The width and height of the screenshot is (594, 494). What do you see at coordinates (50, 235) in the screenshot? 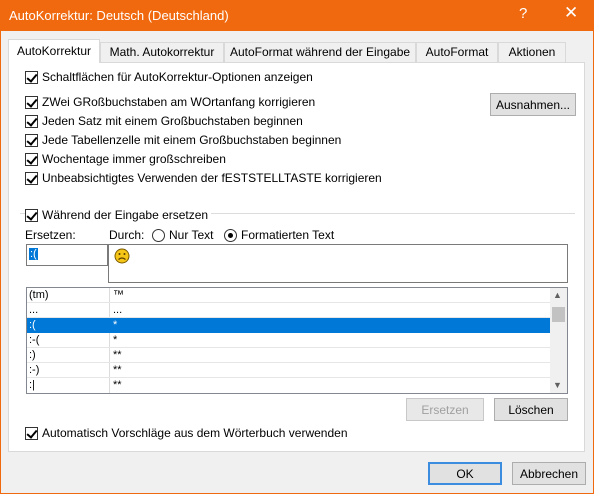
I see `replace-label: Ersetzen:` at bounding box center [50, 235].